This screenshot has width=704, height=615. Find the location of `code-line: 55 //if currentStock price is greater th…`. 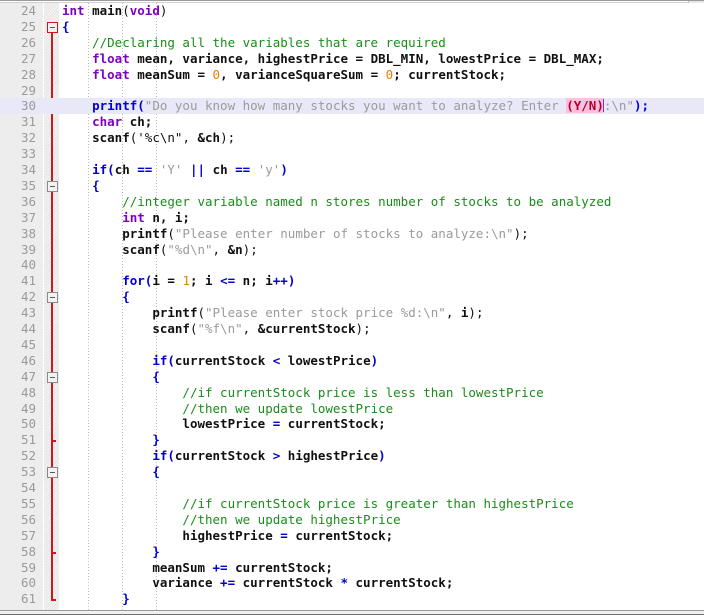

code-line: 55 //if currentStock price is greater th… is located at coordinates (352, 504).